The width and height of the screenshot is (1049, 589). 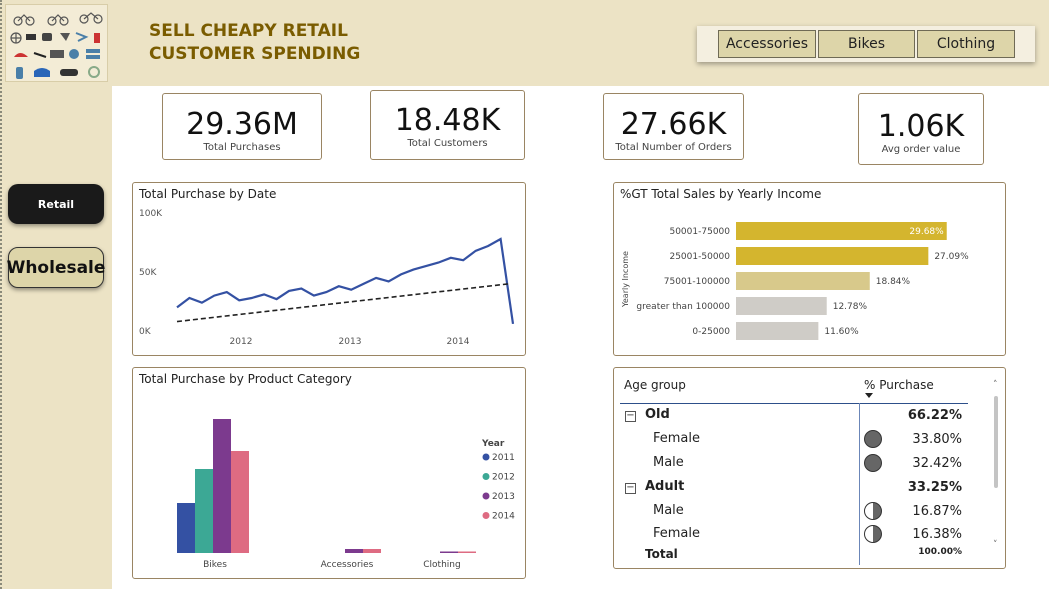 I want to click on x-tick-label: 2013, so click(x=350, y=342).